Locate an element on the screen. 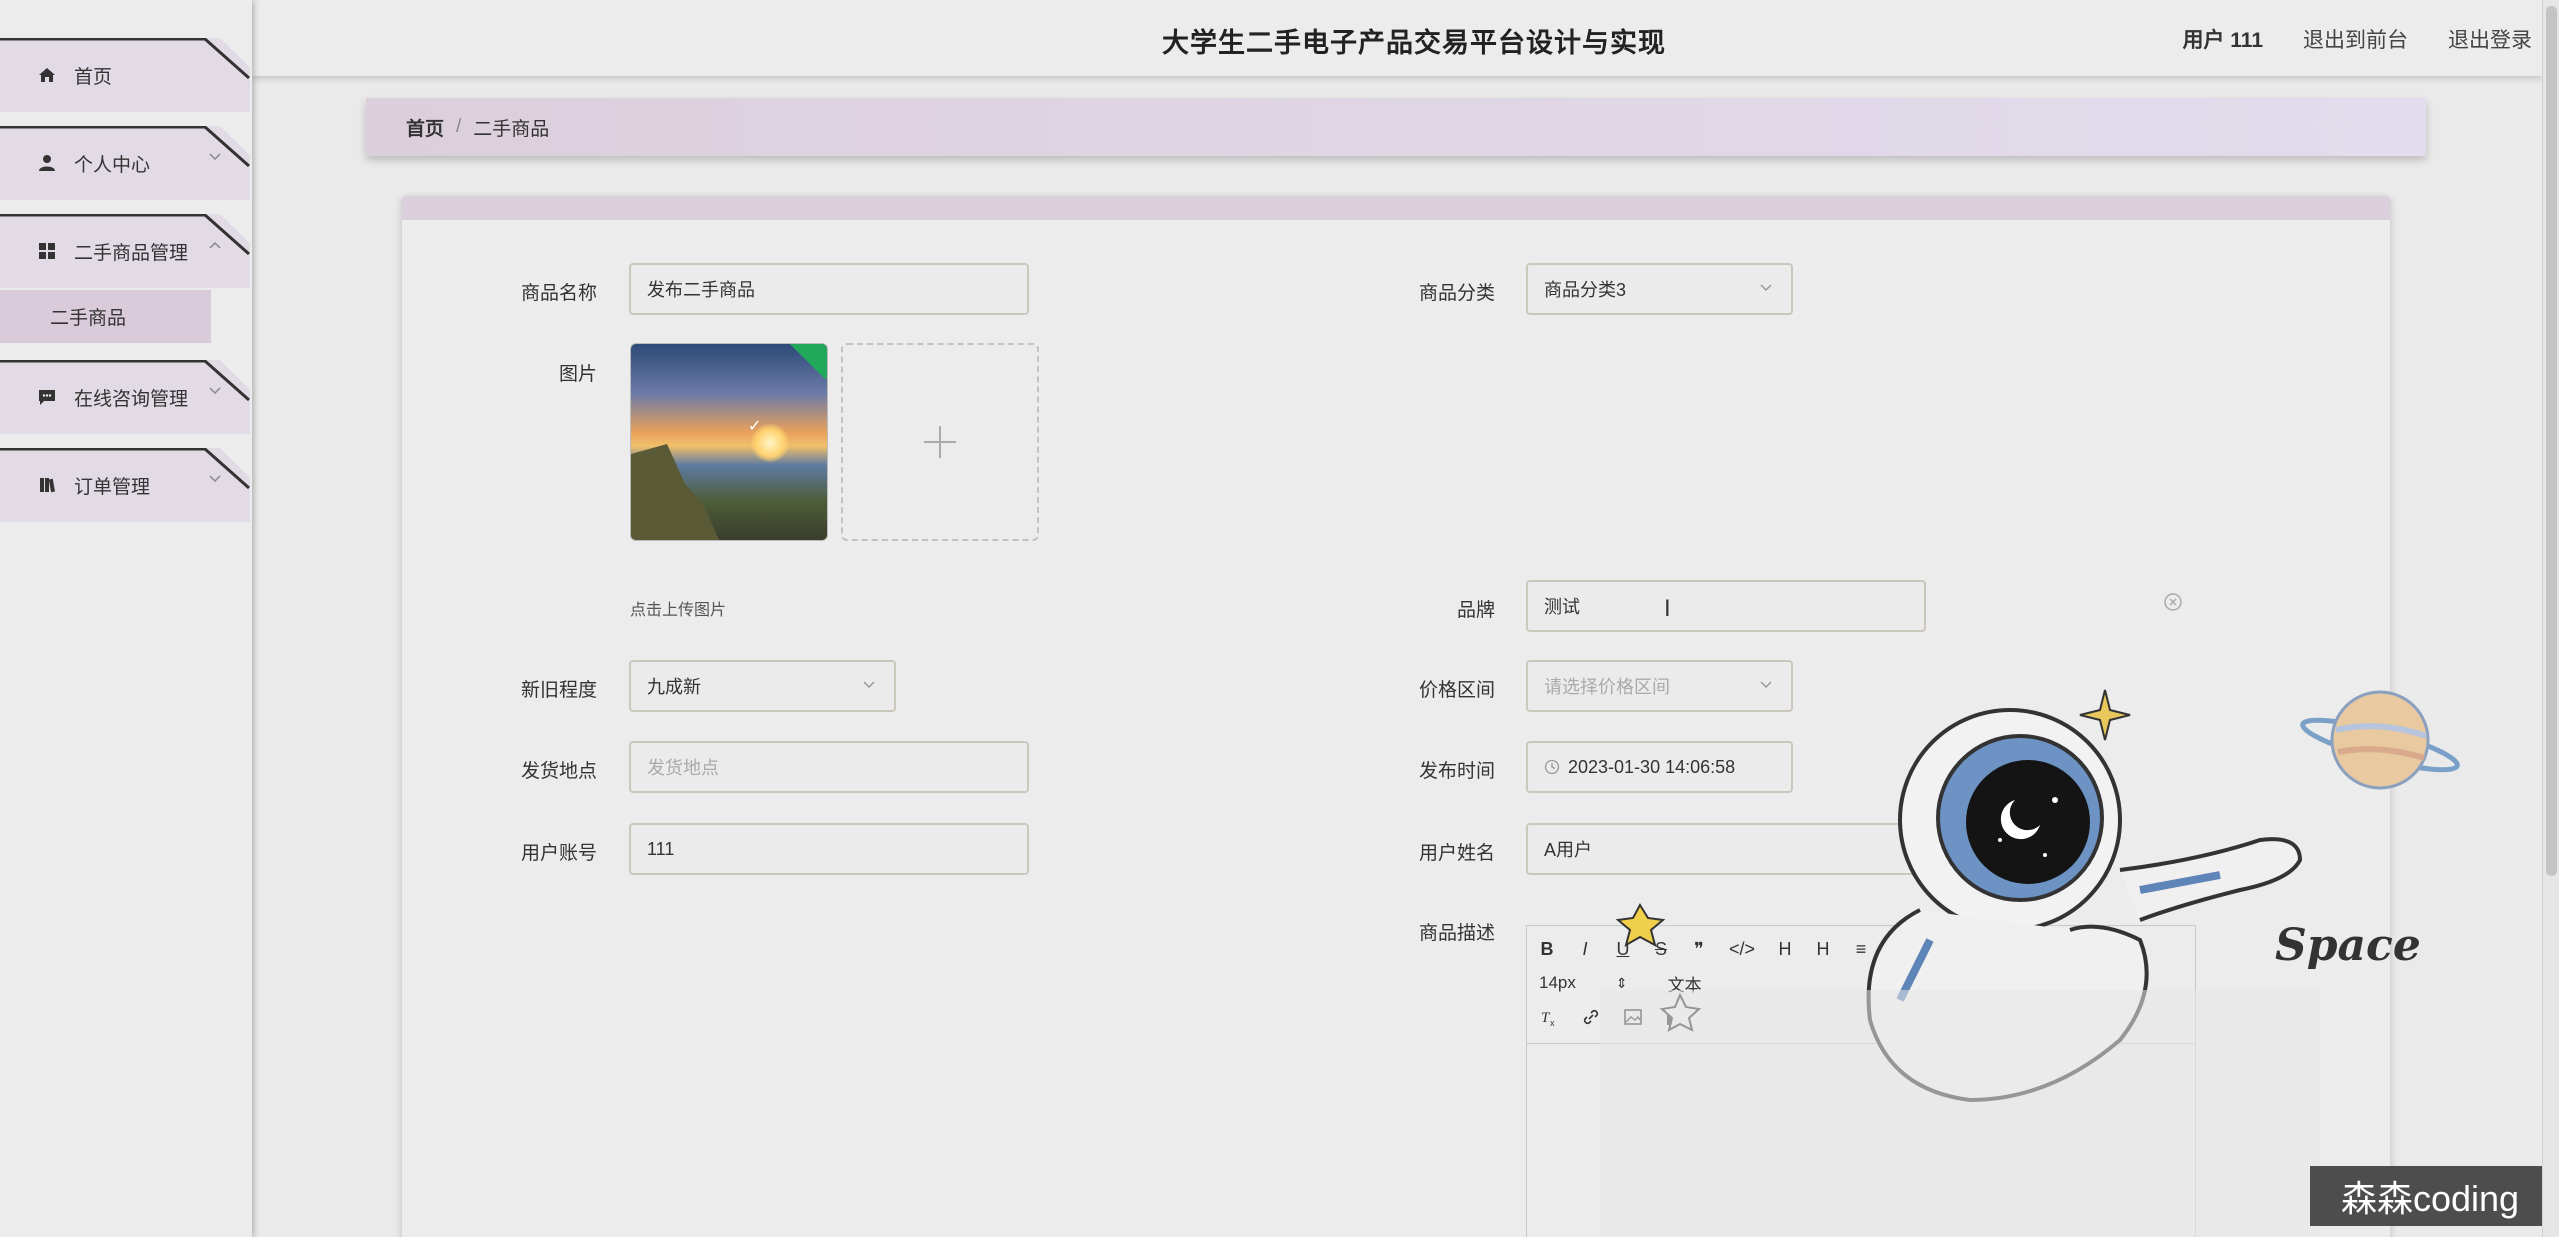 The image size is (2559, 1237). ship-location-label: 发货地点 is located at coordinates (558, 771).